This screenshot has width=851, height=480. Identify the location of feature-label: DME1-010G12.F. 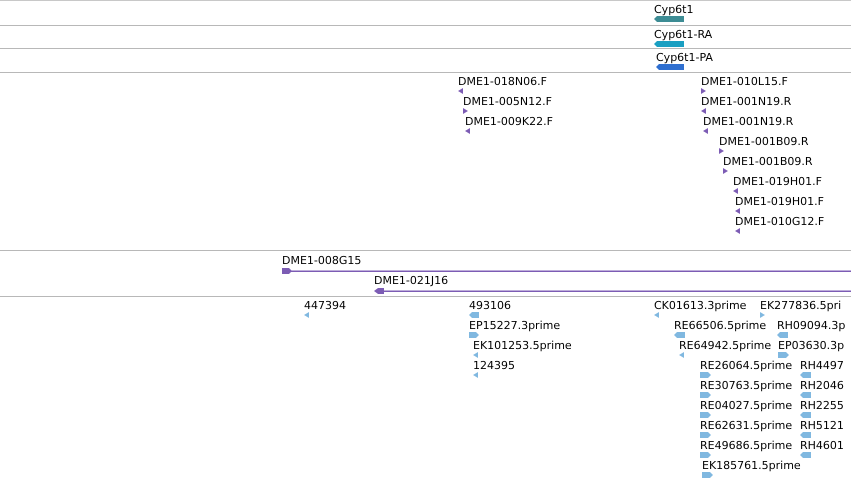
(779, 221).